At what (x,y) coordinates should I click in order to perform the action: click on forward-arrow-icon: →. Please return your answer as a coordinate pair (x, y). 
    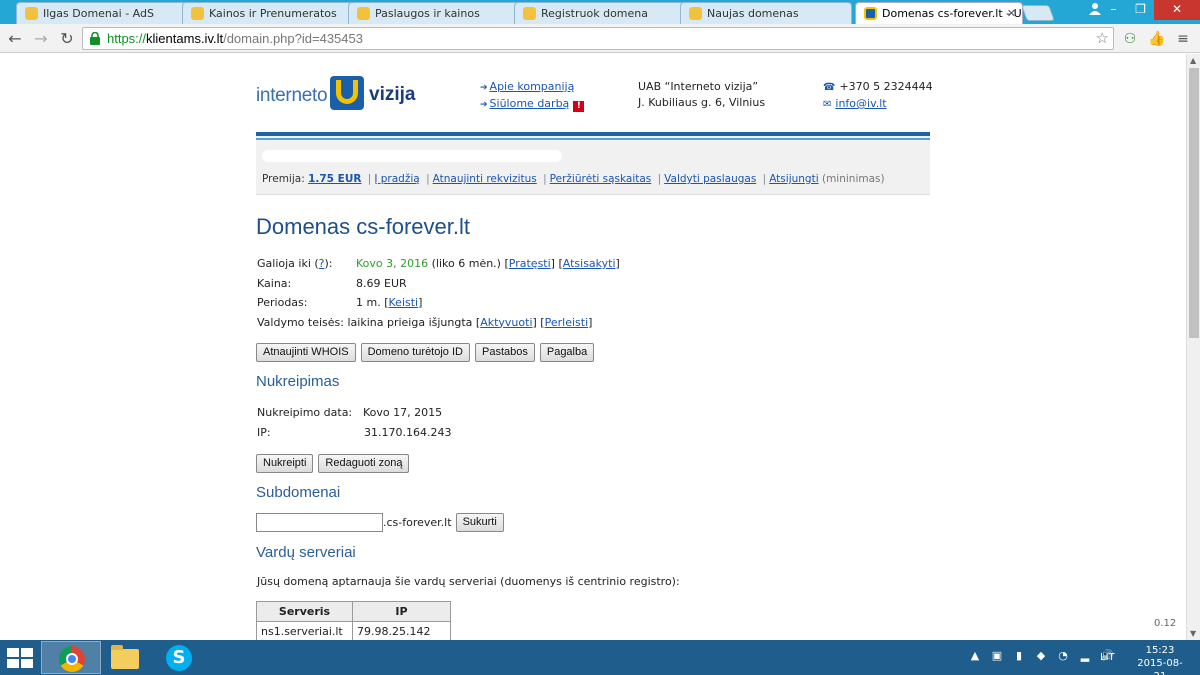
    Looking at the image, I should click on (41, 39).